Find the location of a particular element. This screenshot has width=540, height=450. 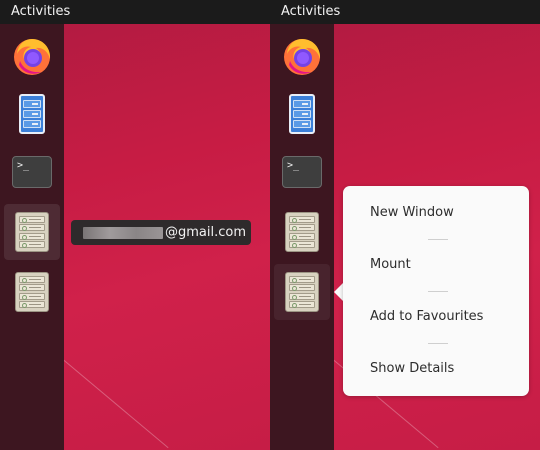

menu-item-show-details: Show Details is located at coordinates (436, 369).